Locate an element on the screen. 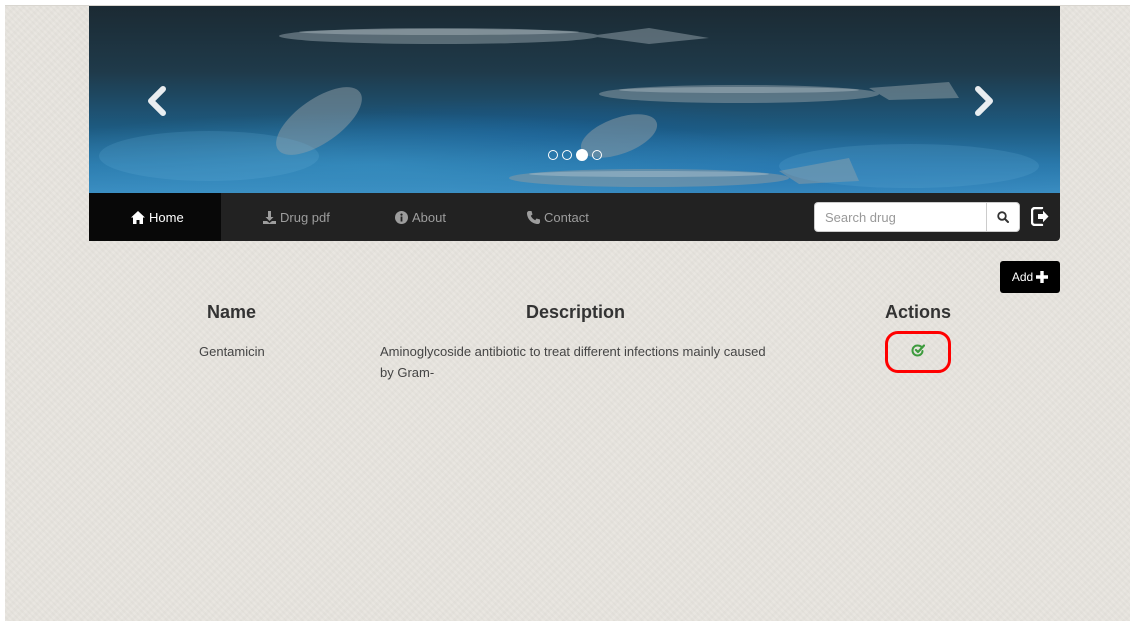  nav-item-label: About is located at coordinates (429, 217).